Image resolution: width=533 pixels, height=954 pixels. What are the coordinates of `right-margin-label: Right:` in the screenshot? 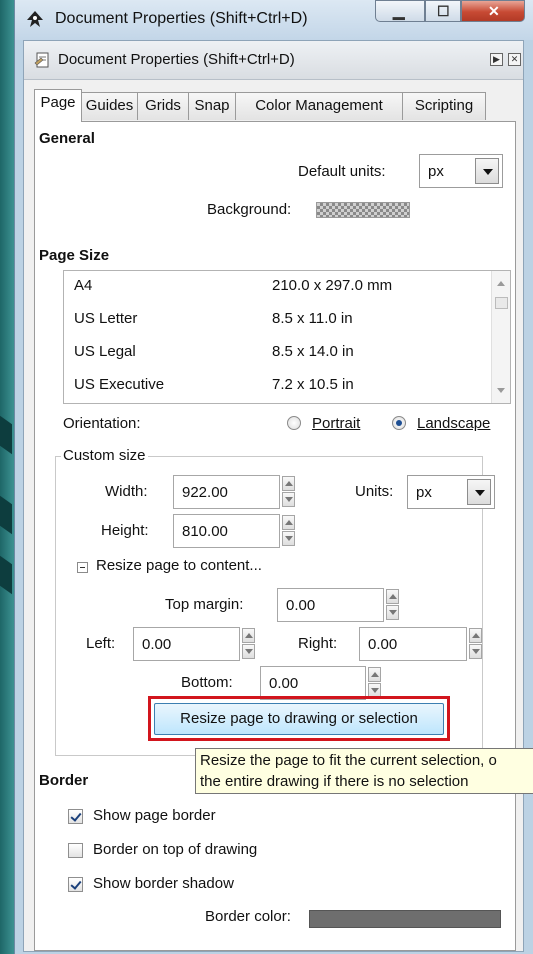 It's located at (318, 643).